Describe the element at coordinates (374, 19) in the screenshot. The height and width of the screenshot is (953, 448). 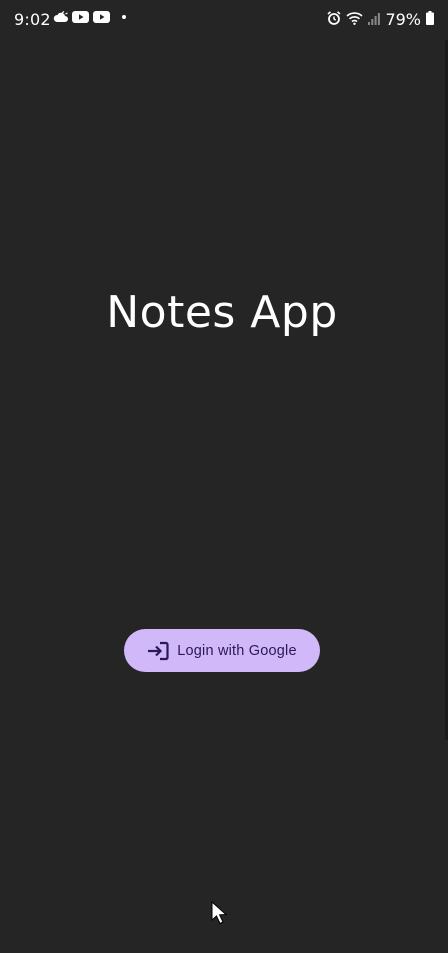
I see `signal-icon` at that location.